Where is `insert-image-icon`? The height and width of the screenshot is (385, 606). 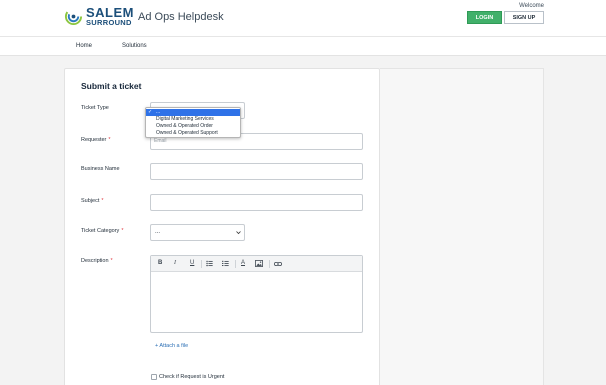
insert-image-icon is located at coordinates (259, 263).